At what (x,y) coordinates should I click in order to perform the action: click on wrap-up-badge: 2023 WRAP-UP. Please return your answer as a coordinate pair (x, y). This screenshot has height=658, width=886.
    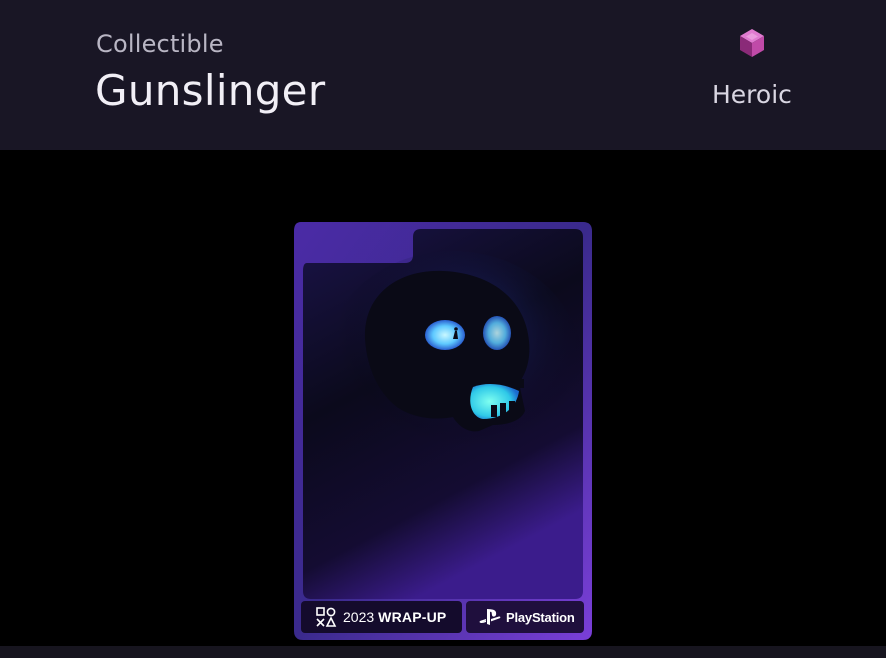
    Looking at the image, I should click on (381, 617).